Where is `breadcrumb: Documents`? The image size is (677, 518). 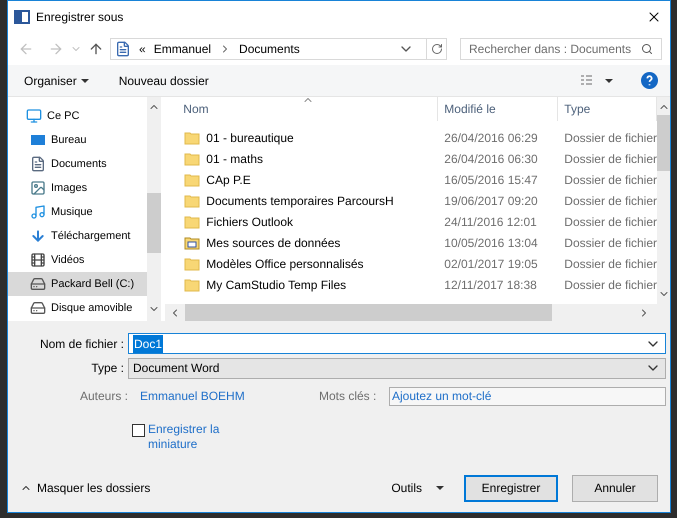
breadcrumb: Documents is located at coordinates (269, 49).